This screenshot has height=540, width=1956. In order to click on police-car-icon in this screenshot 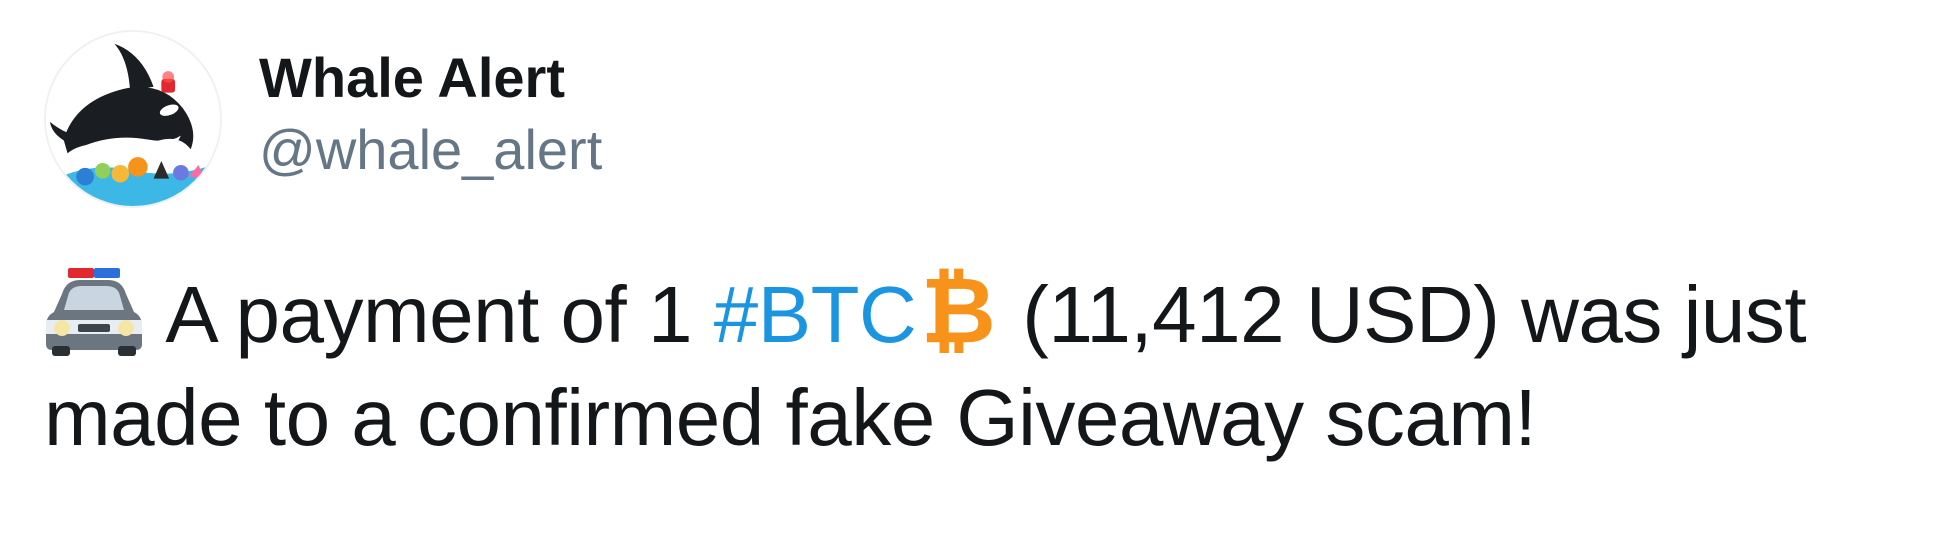, I will do `click(94, 310)`.